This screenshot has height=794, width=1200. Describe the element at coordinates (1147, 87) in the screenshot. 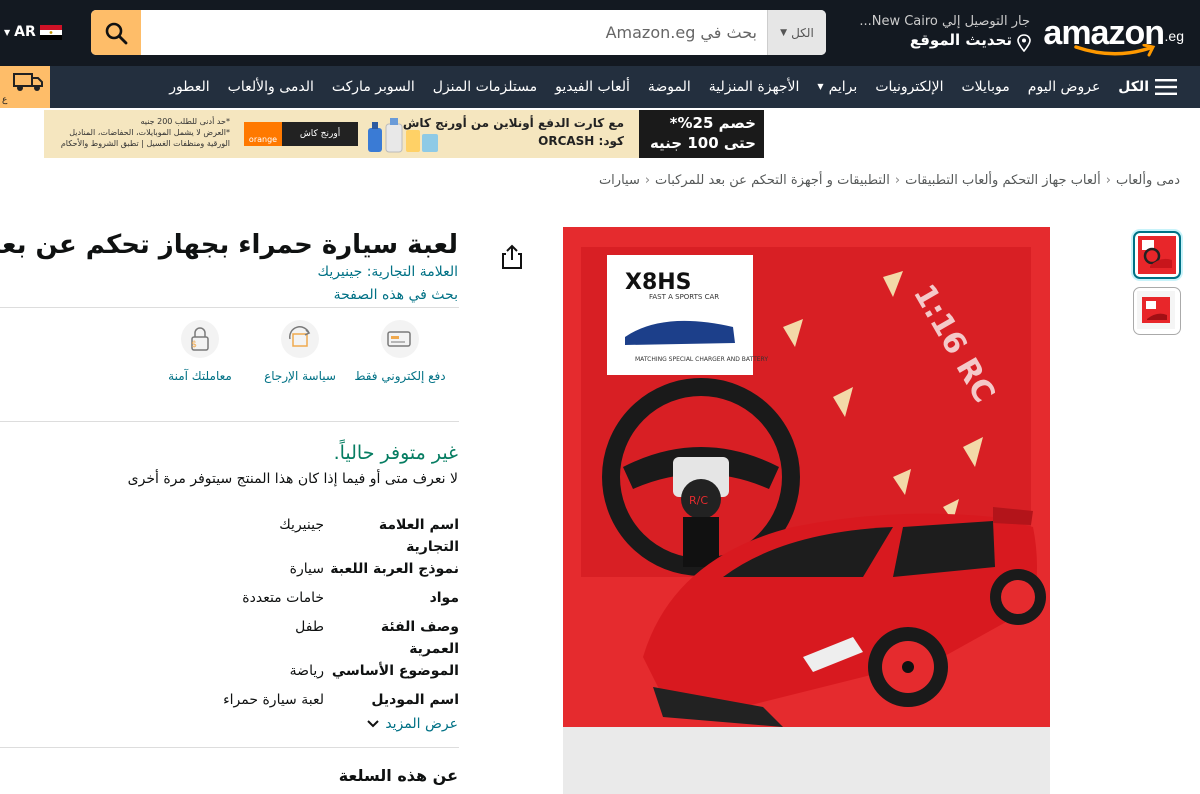

I see `nav-all-menu: الكل` at that location.